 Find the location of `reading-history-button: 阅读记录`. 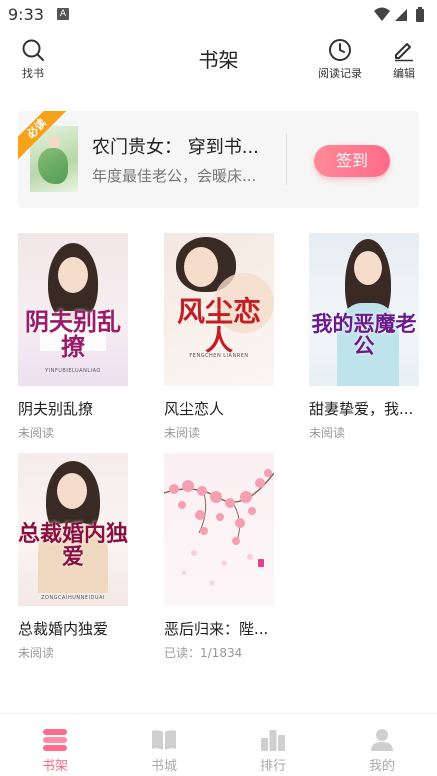

reading-history-button: 阅读记录 is located at coordinates (340, 59).